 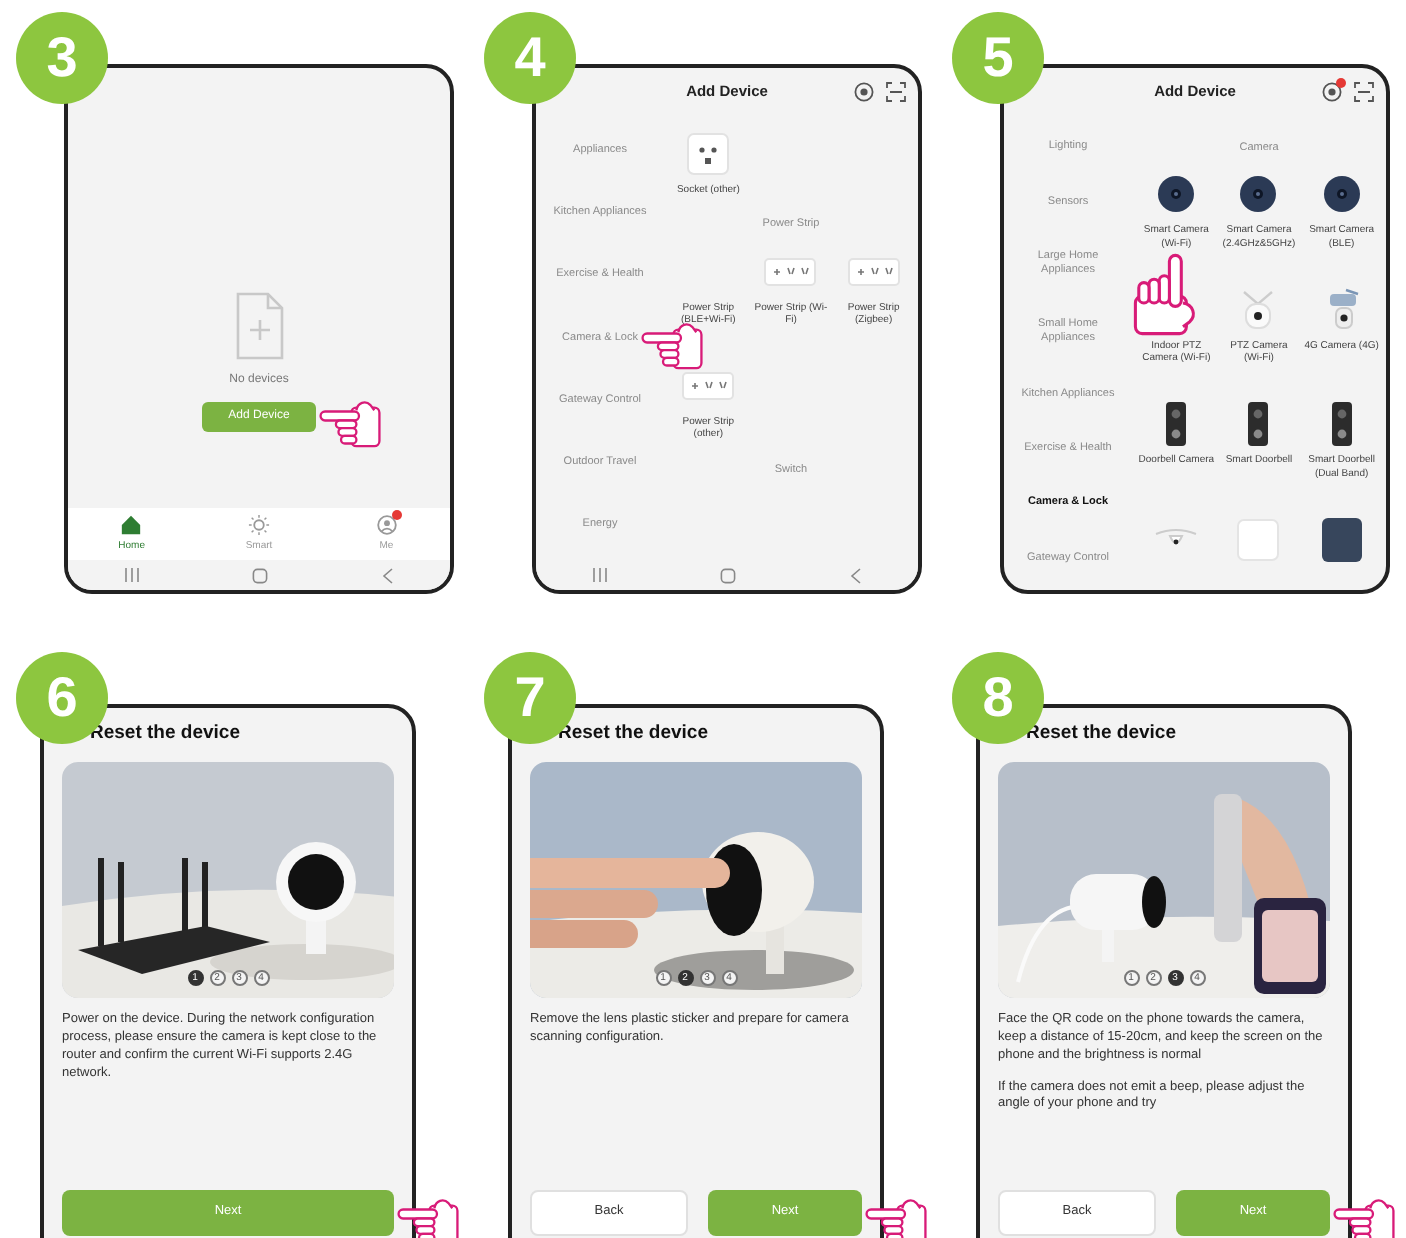 I want to click on device-box-icon, so click(x=1341, y=539).